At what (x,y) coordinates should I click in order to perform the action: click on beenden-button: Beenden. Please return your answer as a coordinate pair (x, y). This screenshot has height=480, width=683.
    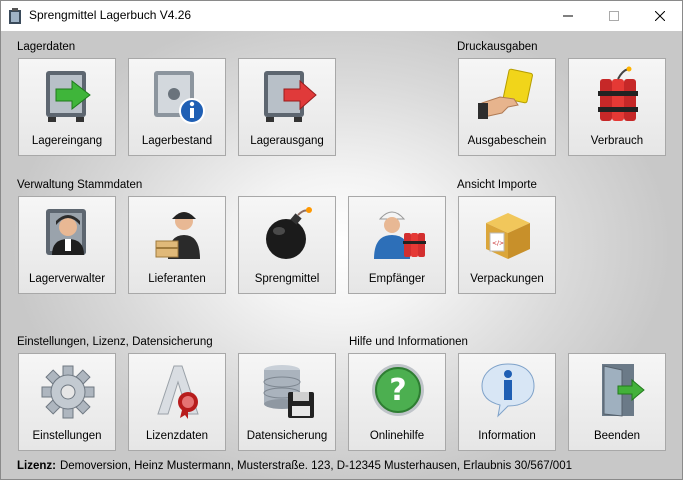
    Looking at the image, I should click on (617, 402).